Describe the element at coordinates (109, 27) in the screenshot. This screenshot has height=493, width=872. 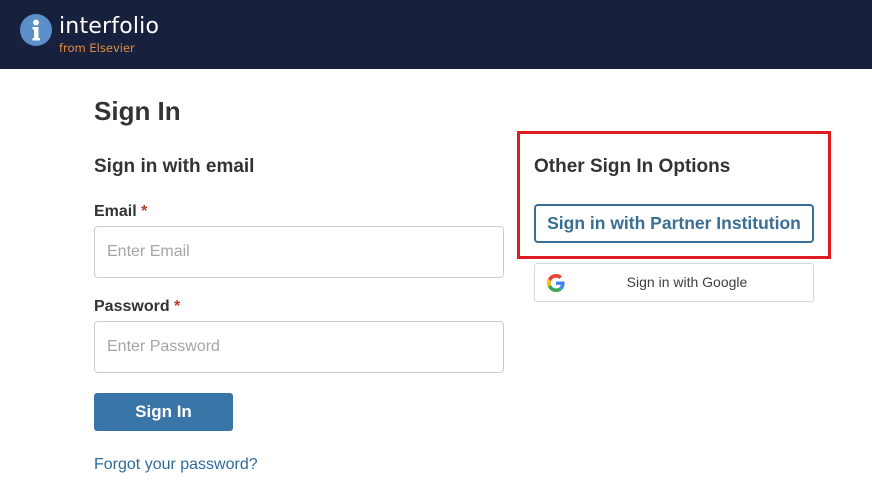
I see `brand-name: interfolio` at that location.